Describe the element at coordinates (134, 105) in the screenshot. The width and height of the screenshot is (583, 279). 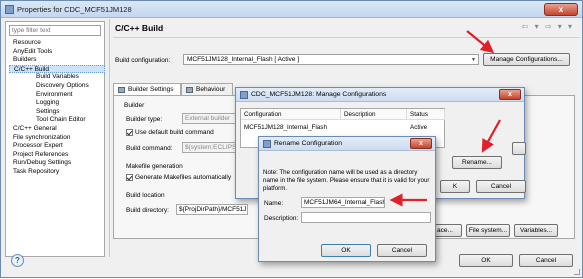
I see `builder-group-title: Builder` at that location.